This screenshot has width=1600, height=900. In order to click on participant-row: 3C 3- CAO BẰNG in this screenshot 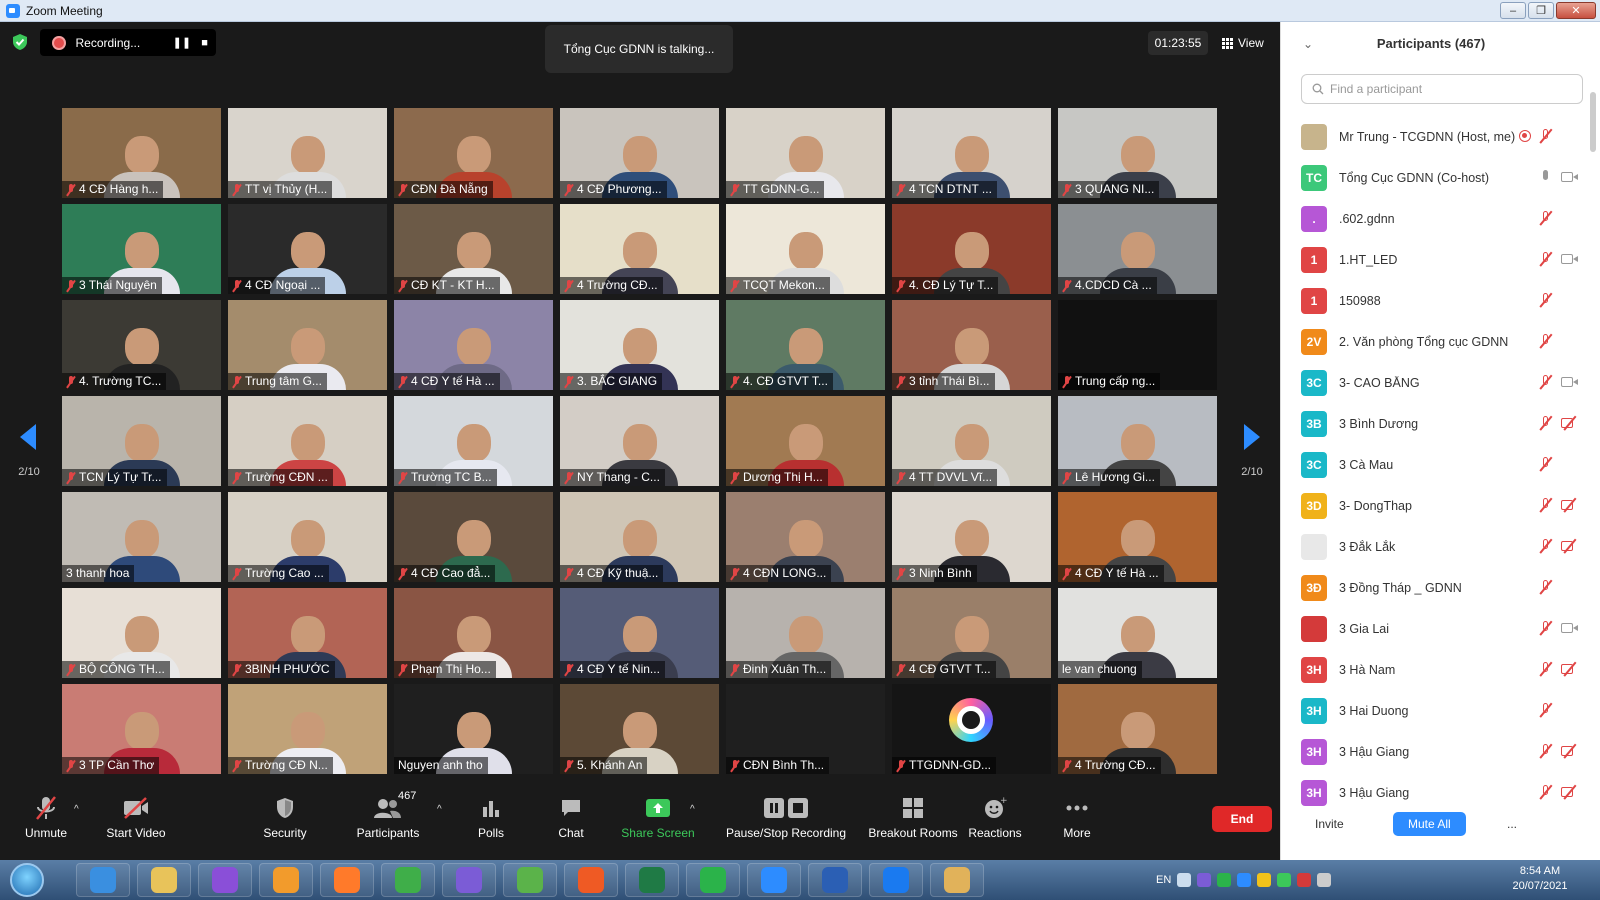, I will do `click(1440, 382)`.